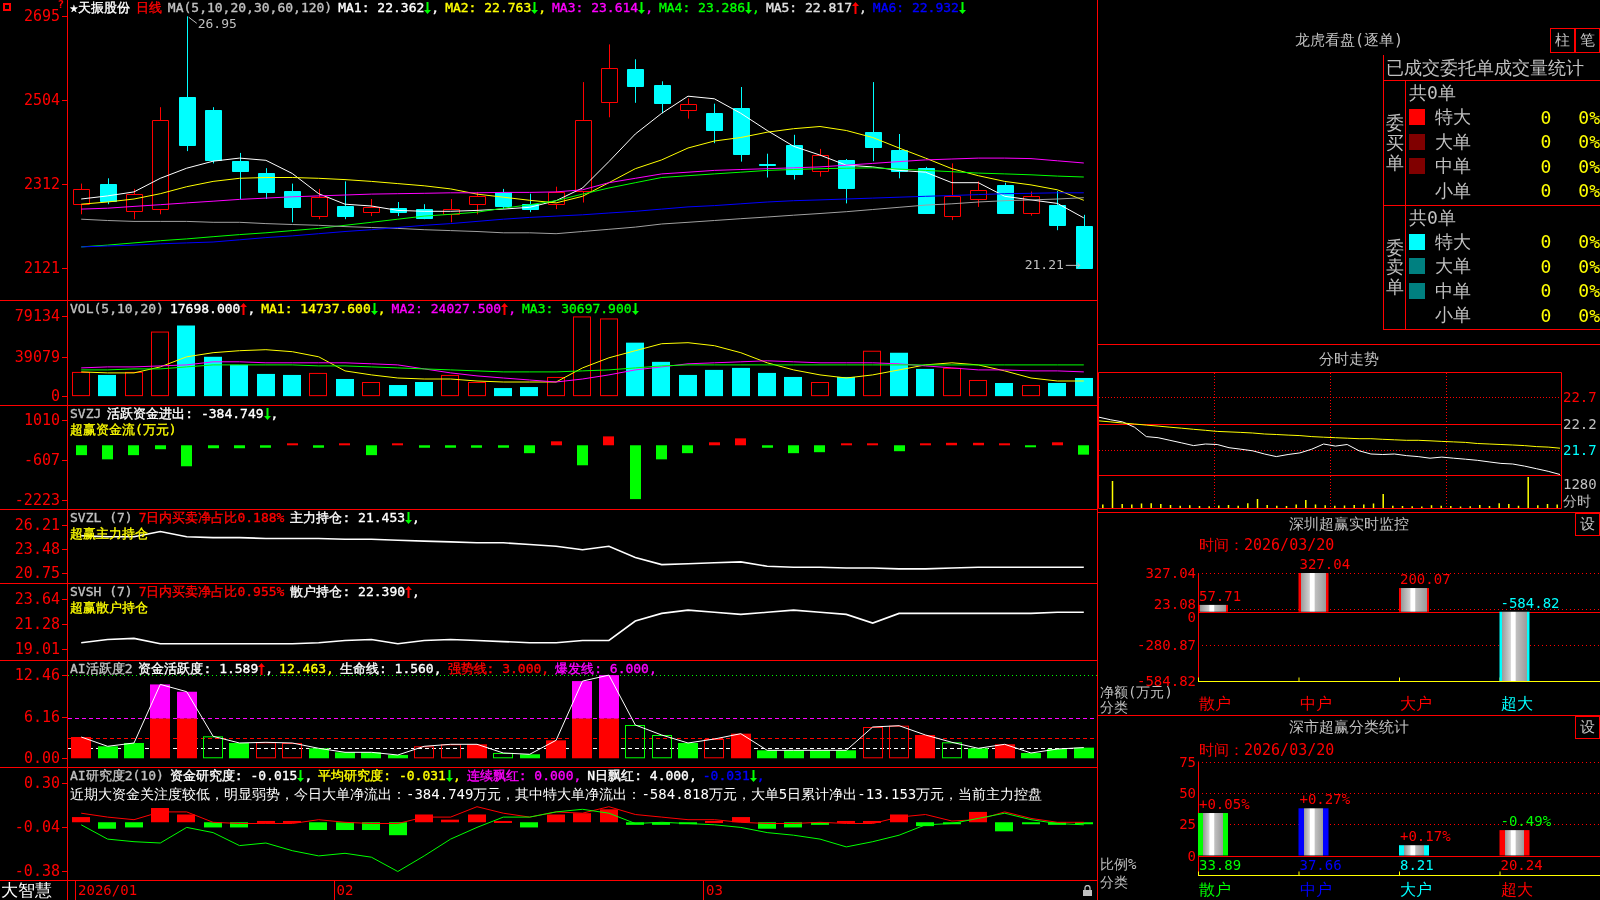 The height and width of the screenshot is (900, 1600). I want to click on axis-label: 2695, so click(41, 16).